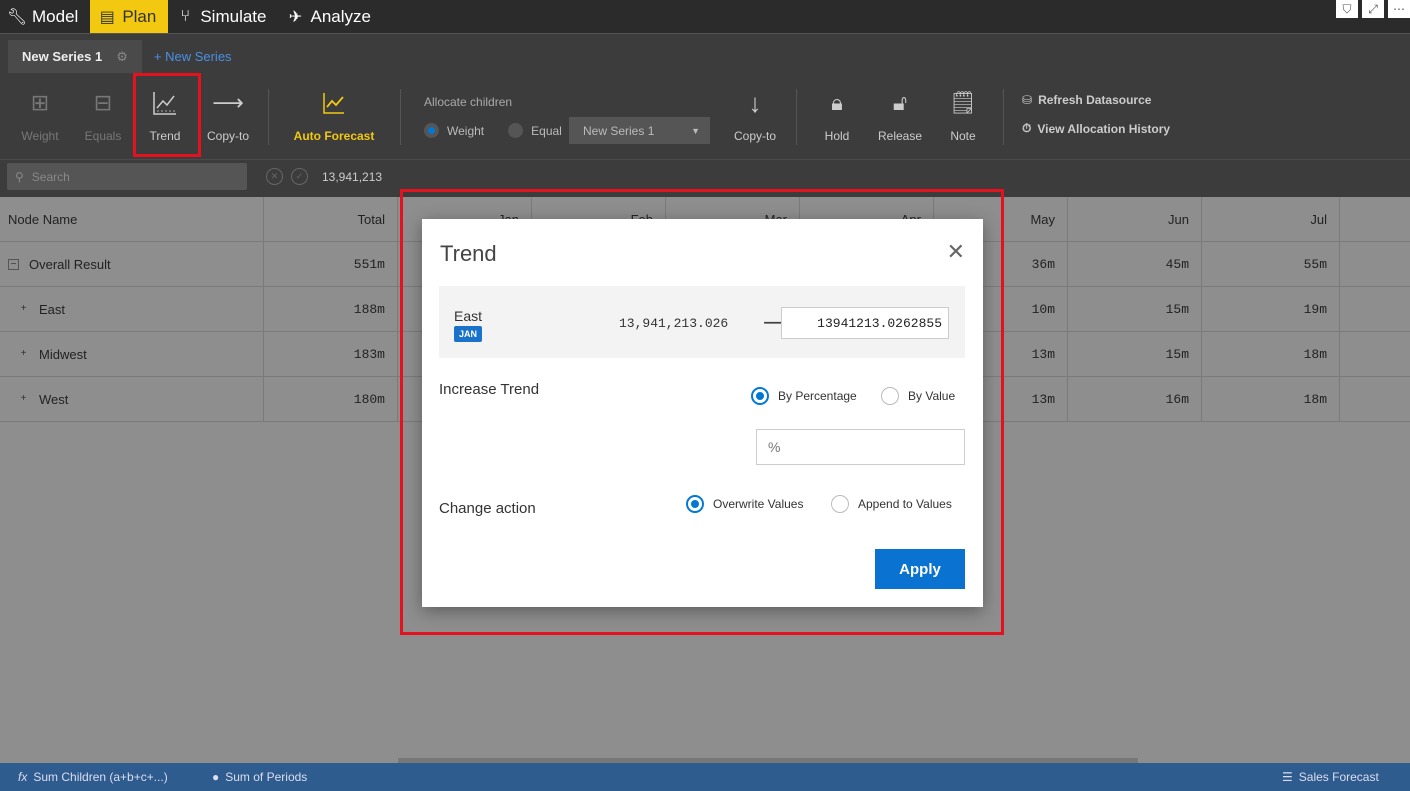 This screenshot has height=791, width=1410. What do you see at coordinates (13, 264) in the screenshot?
I see `collapse-icon: −` at bounding box center [13, 264].